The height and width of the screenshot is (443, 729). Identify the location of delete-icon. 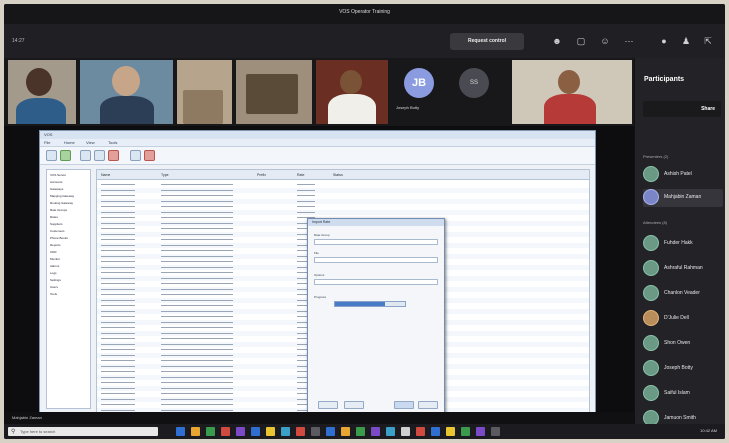
(113, 155).